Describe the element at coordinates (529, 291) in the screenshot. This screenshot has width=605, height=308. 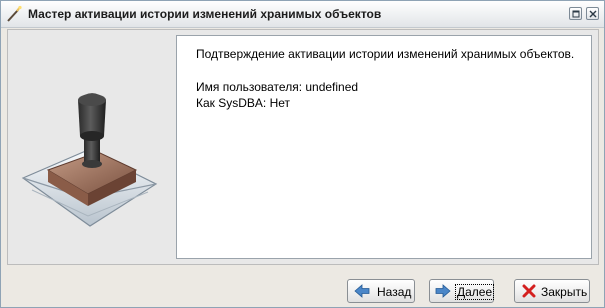
I see `red-x-icon` at that location.